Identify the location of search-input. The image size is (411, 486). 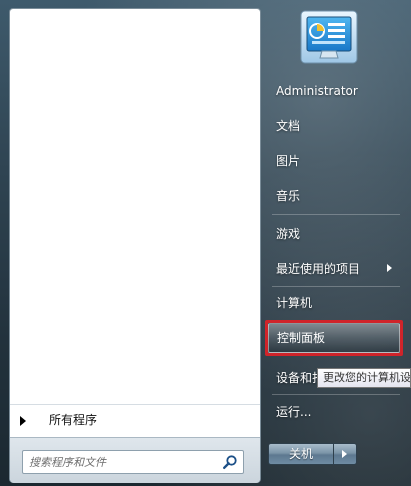
(124, 462).